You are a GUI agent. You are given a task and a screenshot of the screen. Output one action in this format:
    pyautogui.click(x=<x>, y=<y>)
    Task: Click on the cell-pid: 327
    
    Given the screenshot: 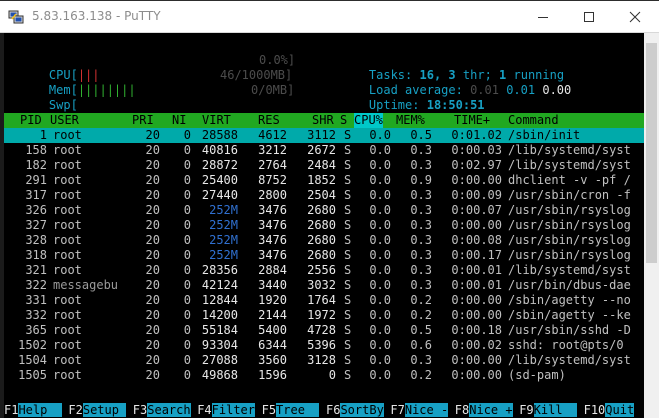 What is the action you would take?
    pyautogui.click(x=36, y=225)
    